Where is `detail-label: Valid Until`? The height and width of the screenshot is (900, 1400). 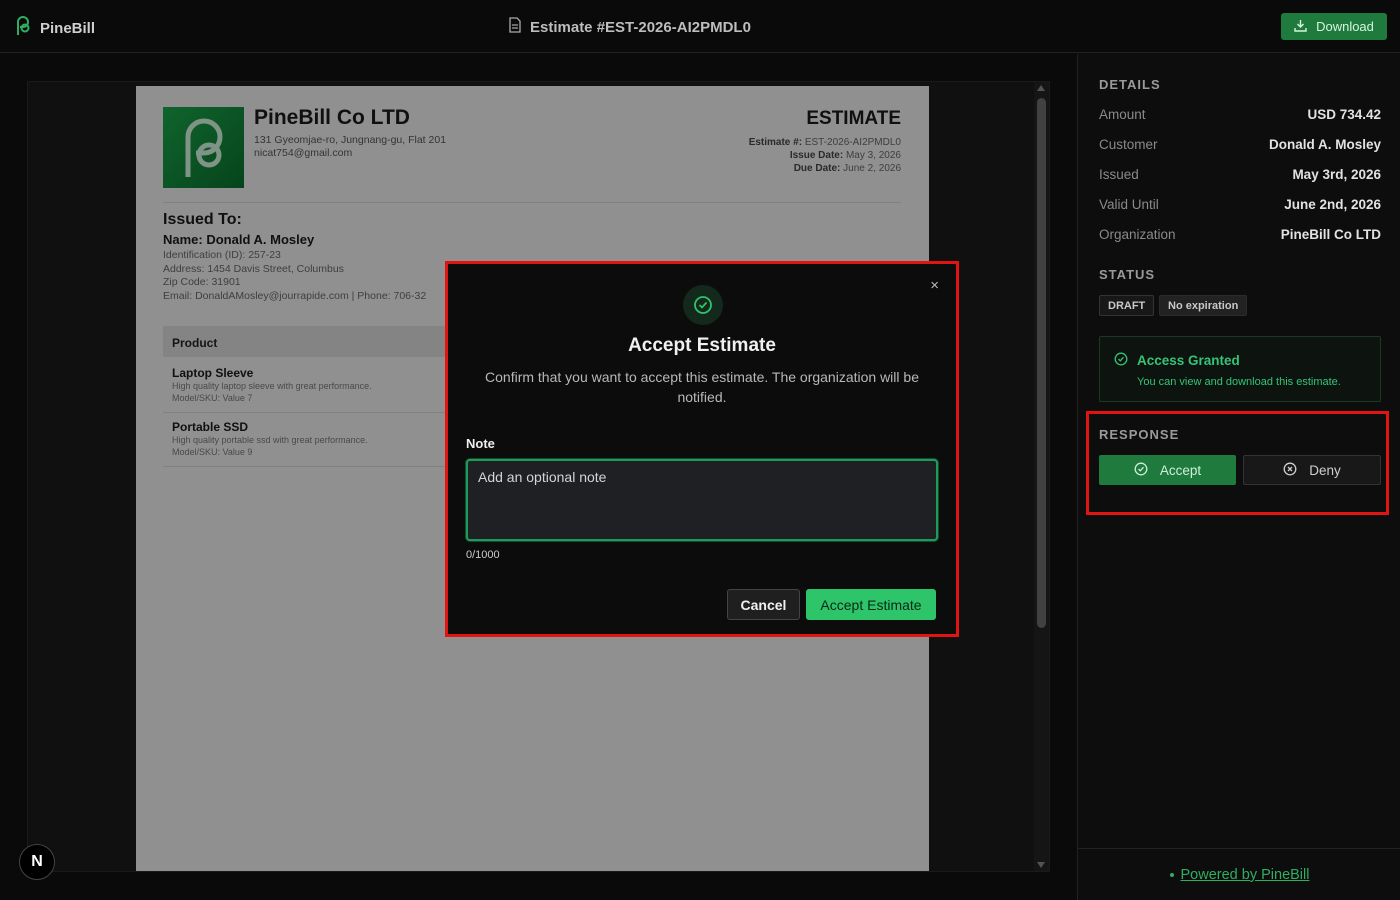
detail-label: Valid Until is located at coordinates (1129, 204).